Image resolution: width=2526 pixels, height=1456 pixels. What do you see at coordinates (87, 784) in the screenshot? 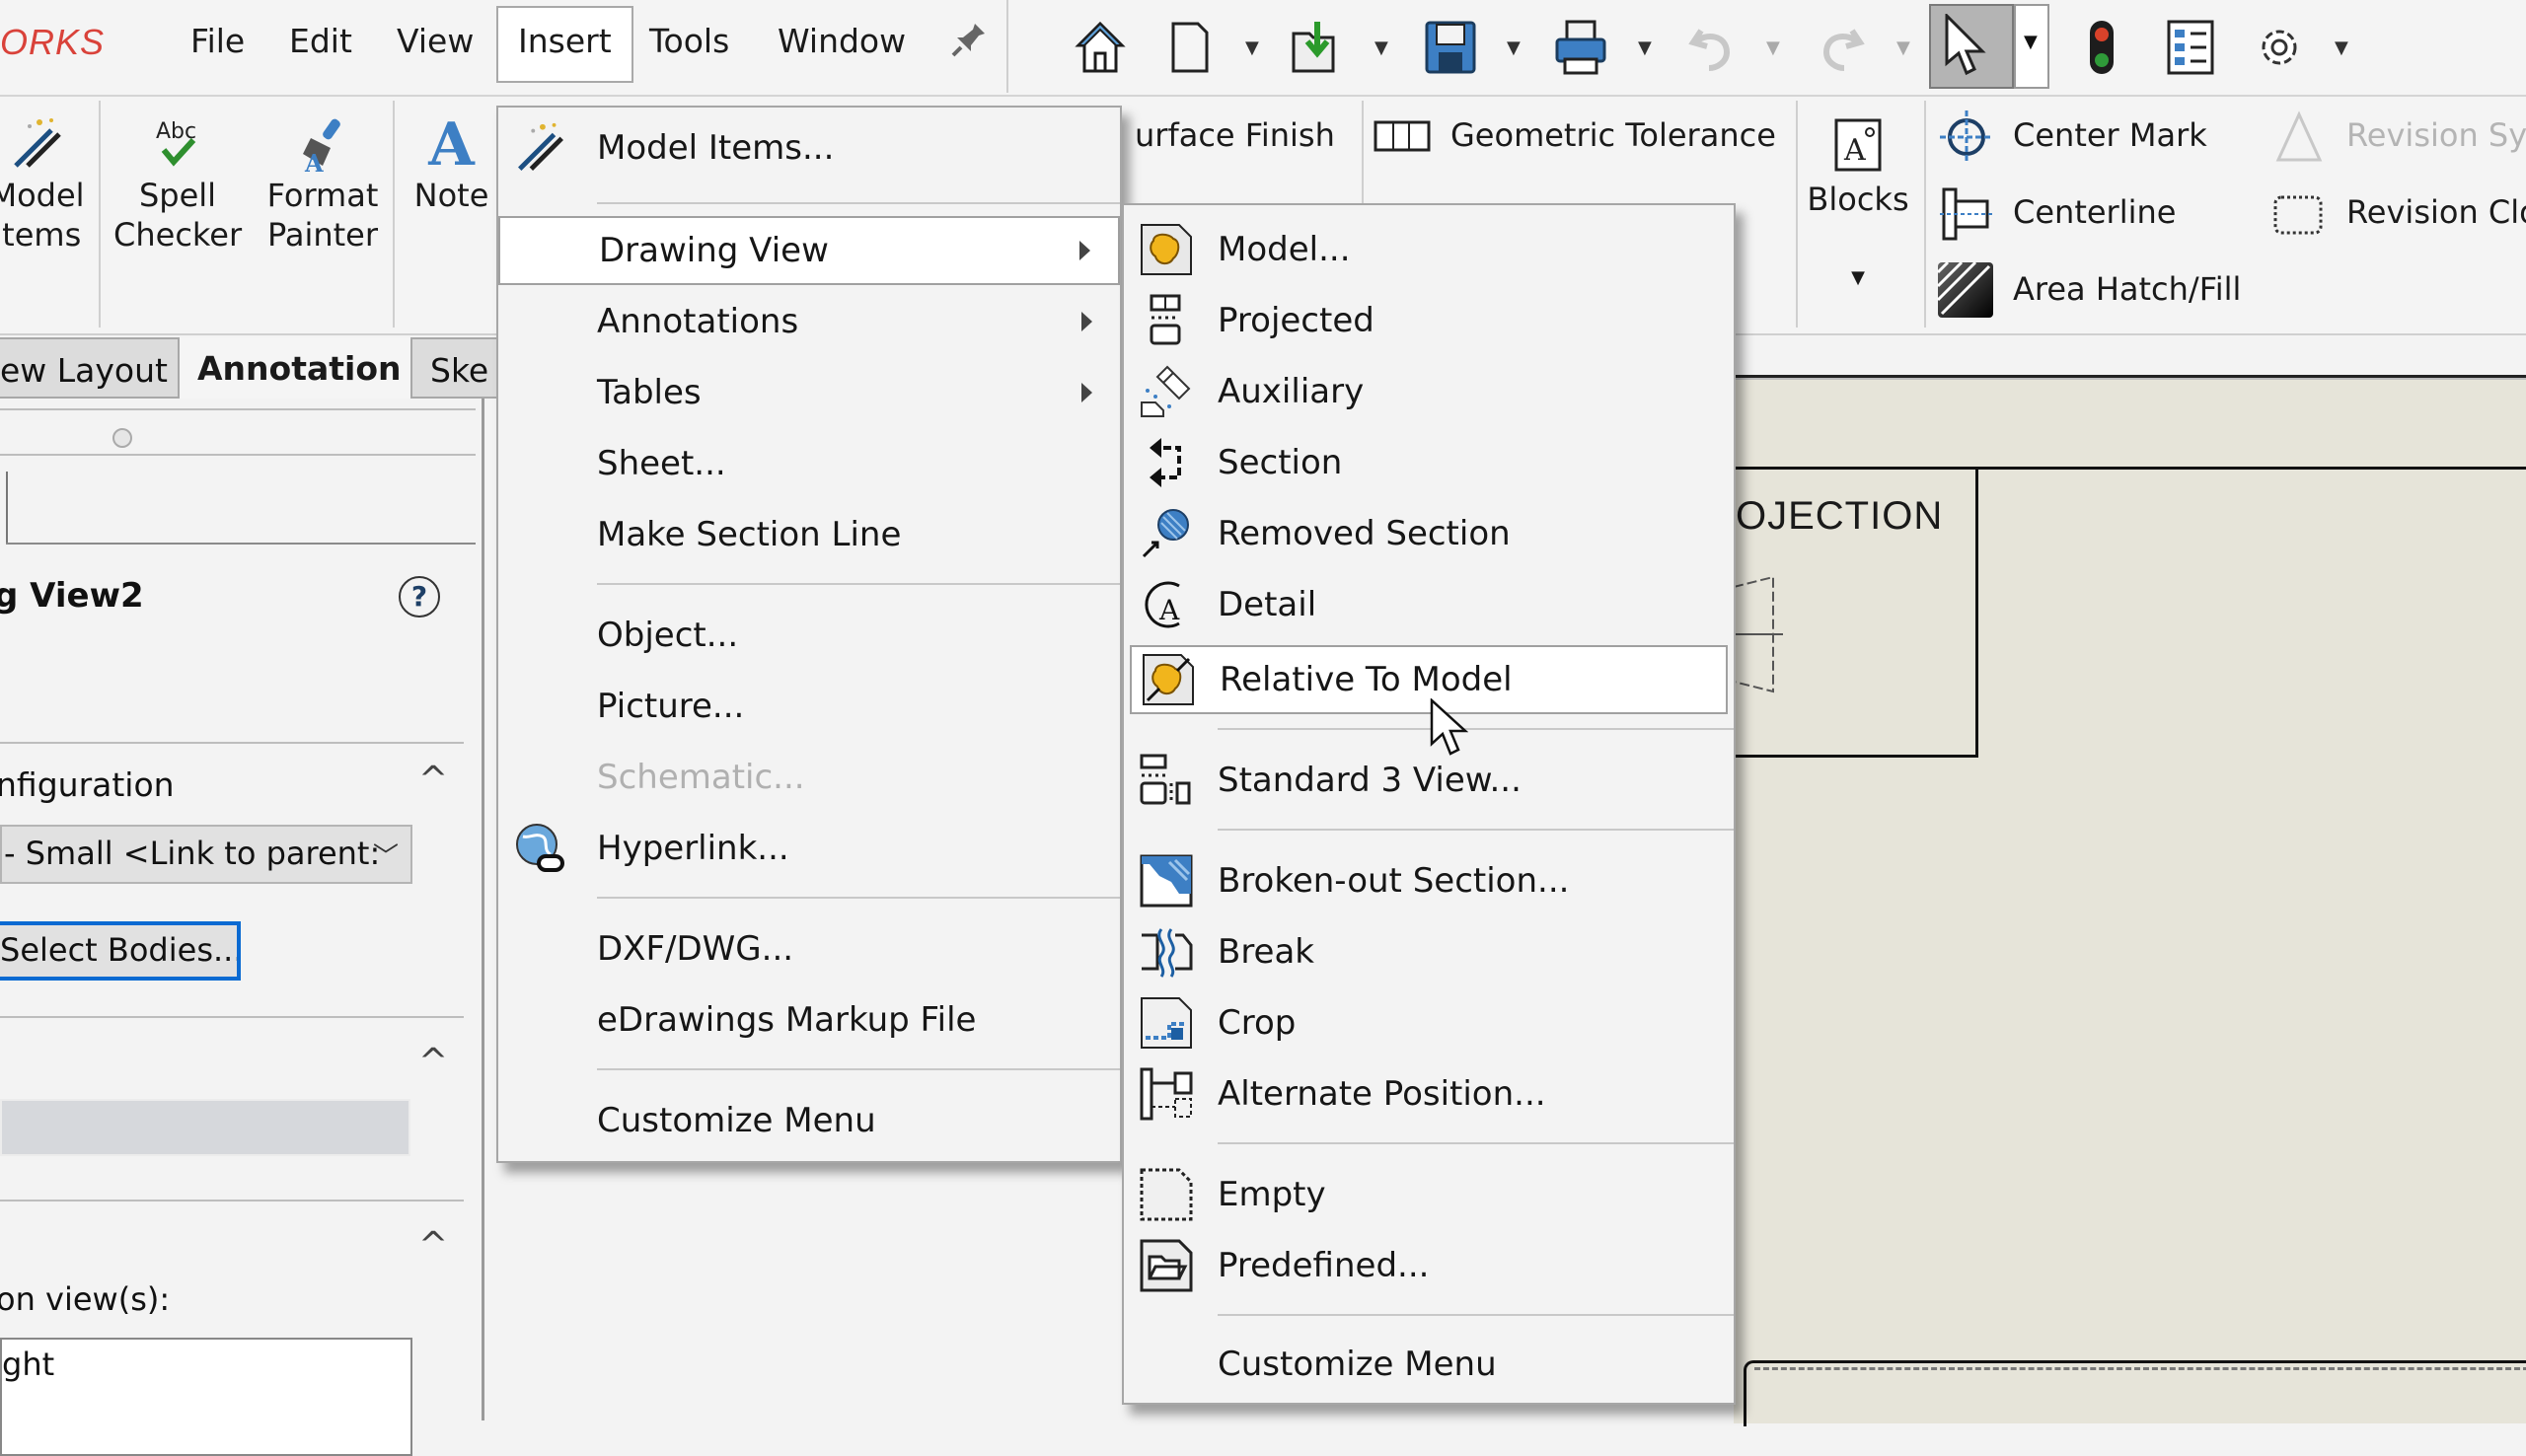
I see `reference-configuration-heading: nfiguration` at bounding box center [87, 784].